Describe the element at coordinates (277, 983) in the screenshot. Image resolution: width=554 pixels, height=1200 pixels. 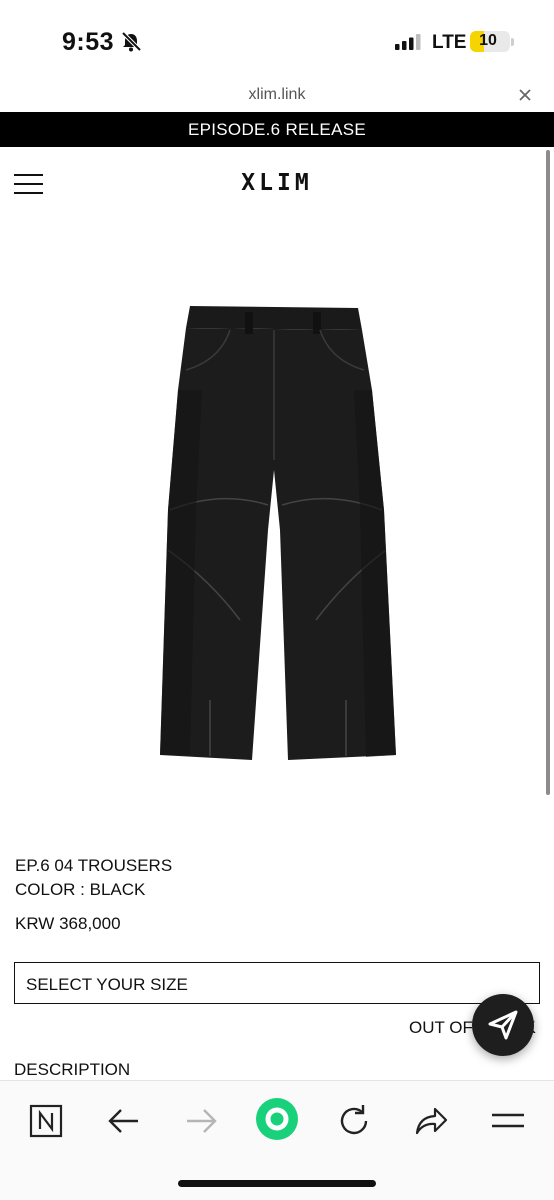
I see `size-select: SELECT YOUR SIZE` at that location.